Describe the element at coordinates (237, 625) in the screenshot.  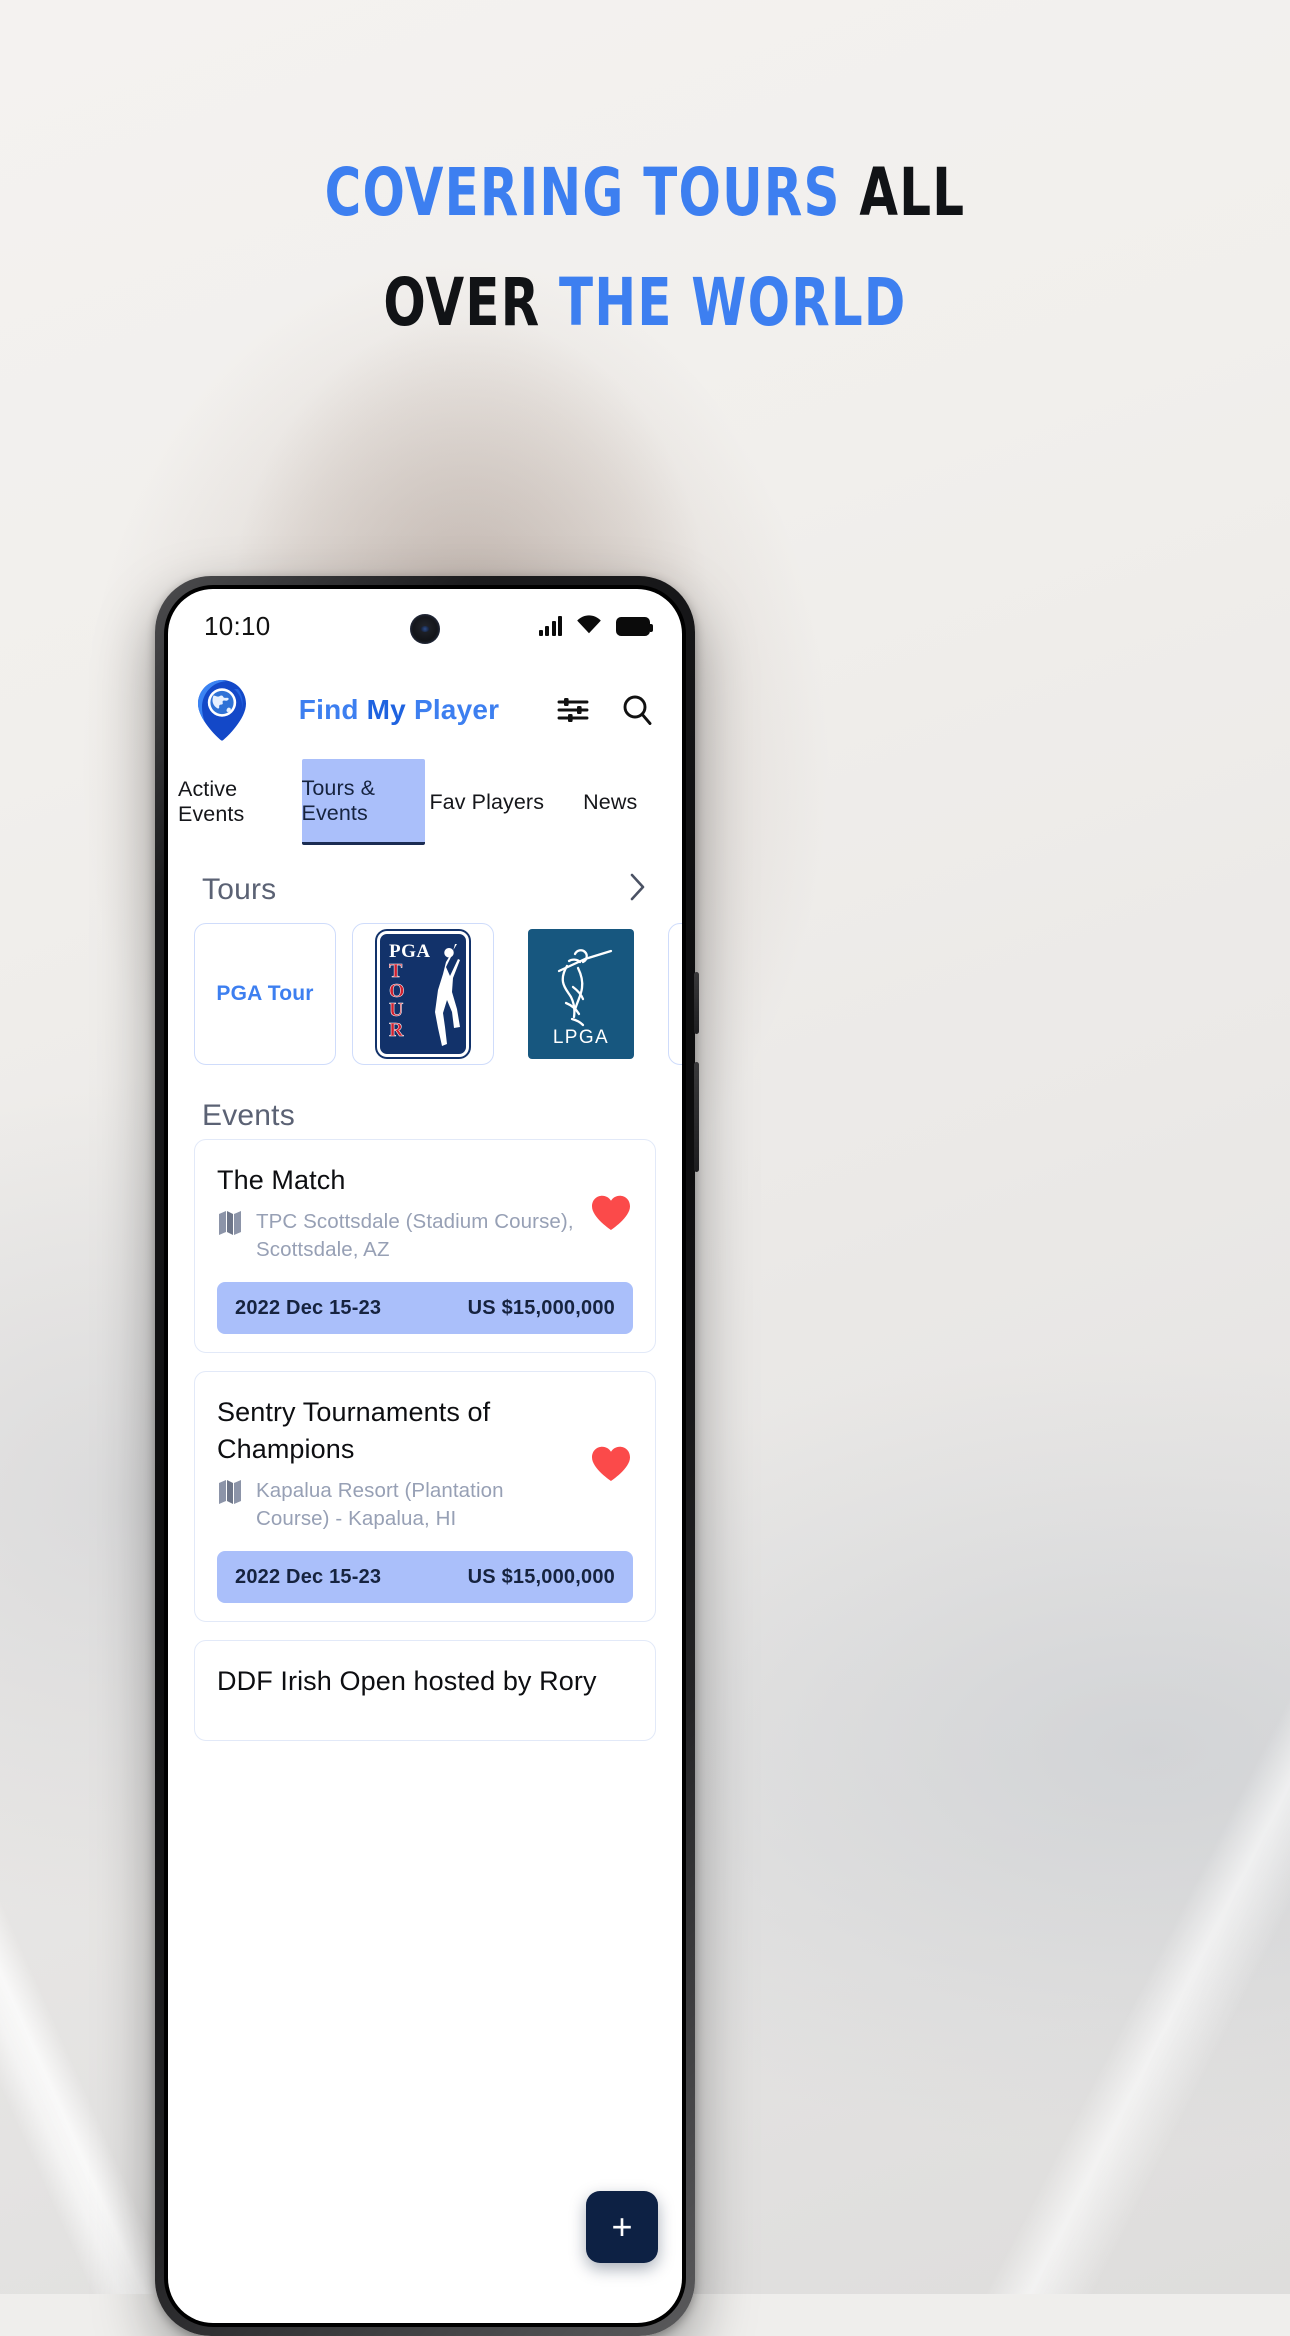
I see `status-time: 10:10` at that location.